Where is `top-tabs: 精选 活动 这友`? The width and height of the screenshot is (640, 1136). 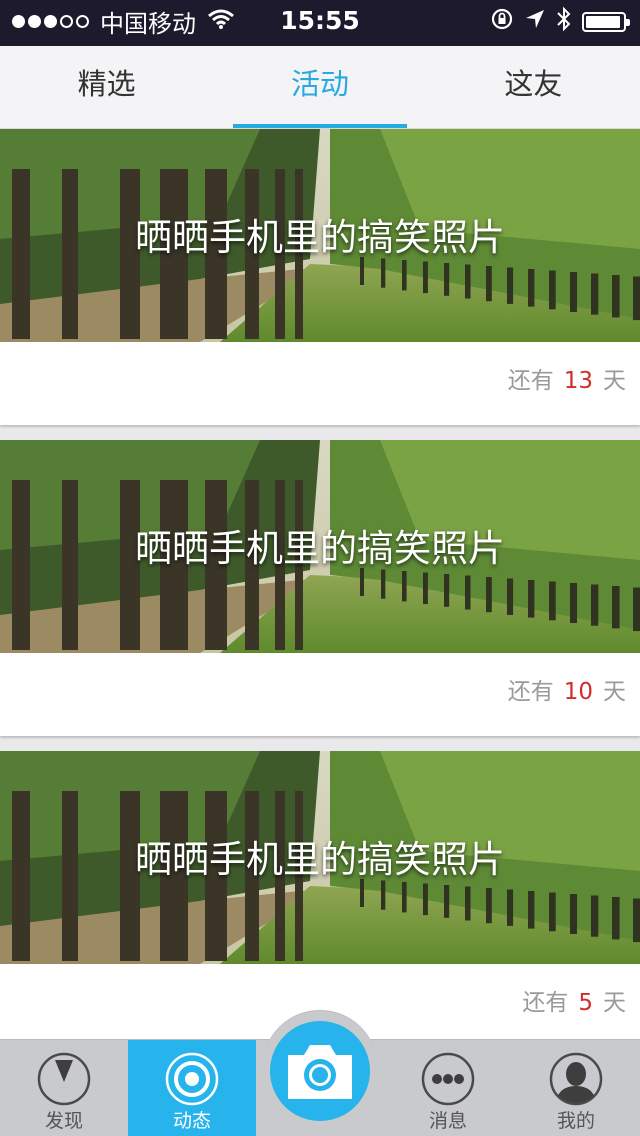
top-tabs: 精选 活动 这友 is located at coordinates (320, 87).